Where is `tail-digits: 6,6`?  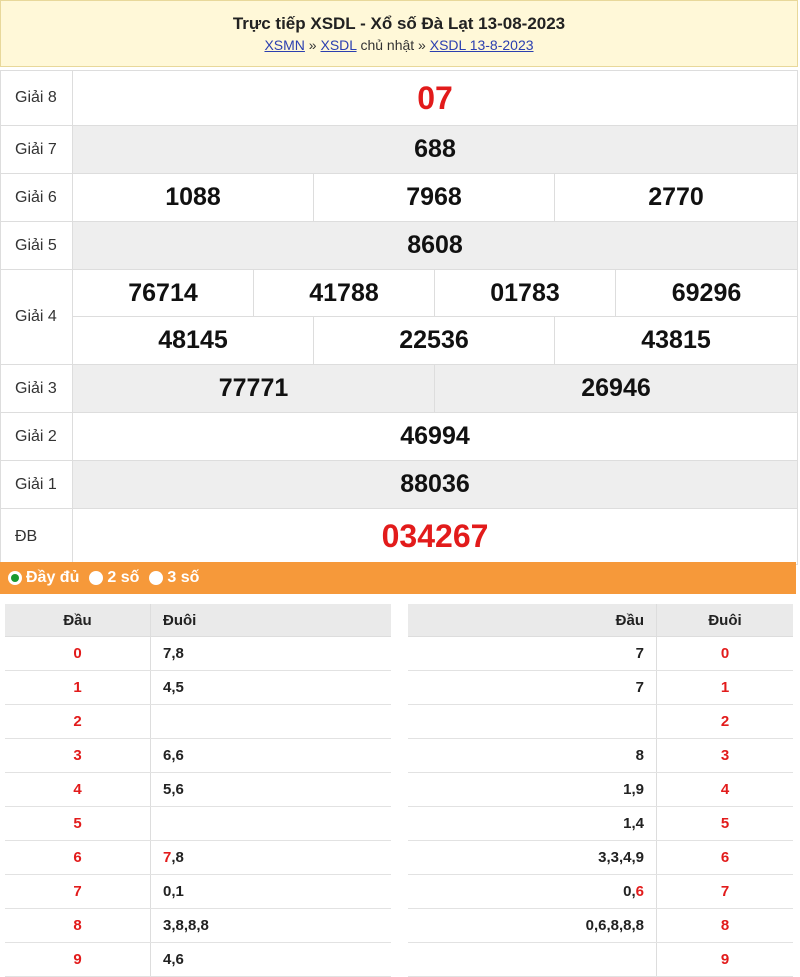
tail-digits: 6,6 is located at coordinates (270, 755).